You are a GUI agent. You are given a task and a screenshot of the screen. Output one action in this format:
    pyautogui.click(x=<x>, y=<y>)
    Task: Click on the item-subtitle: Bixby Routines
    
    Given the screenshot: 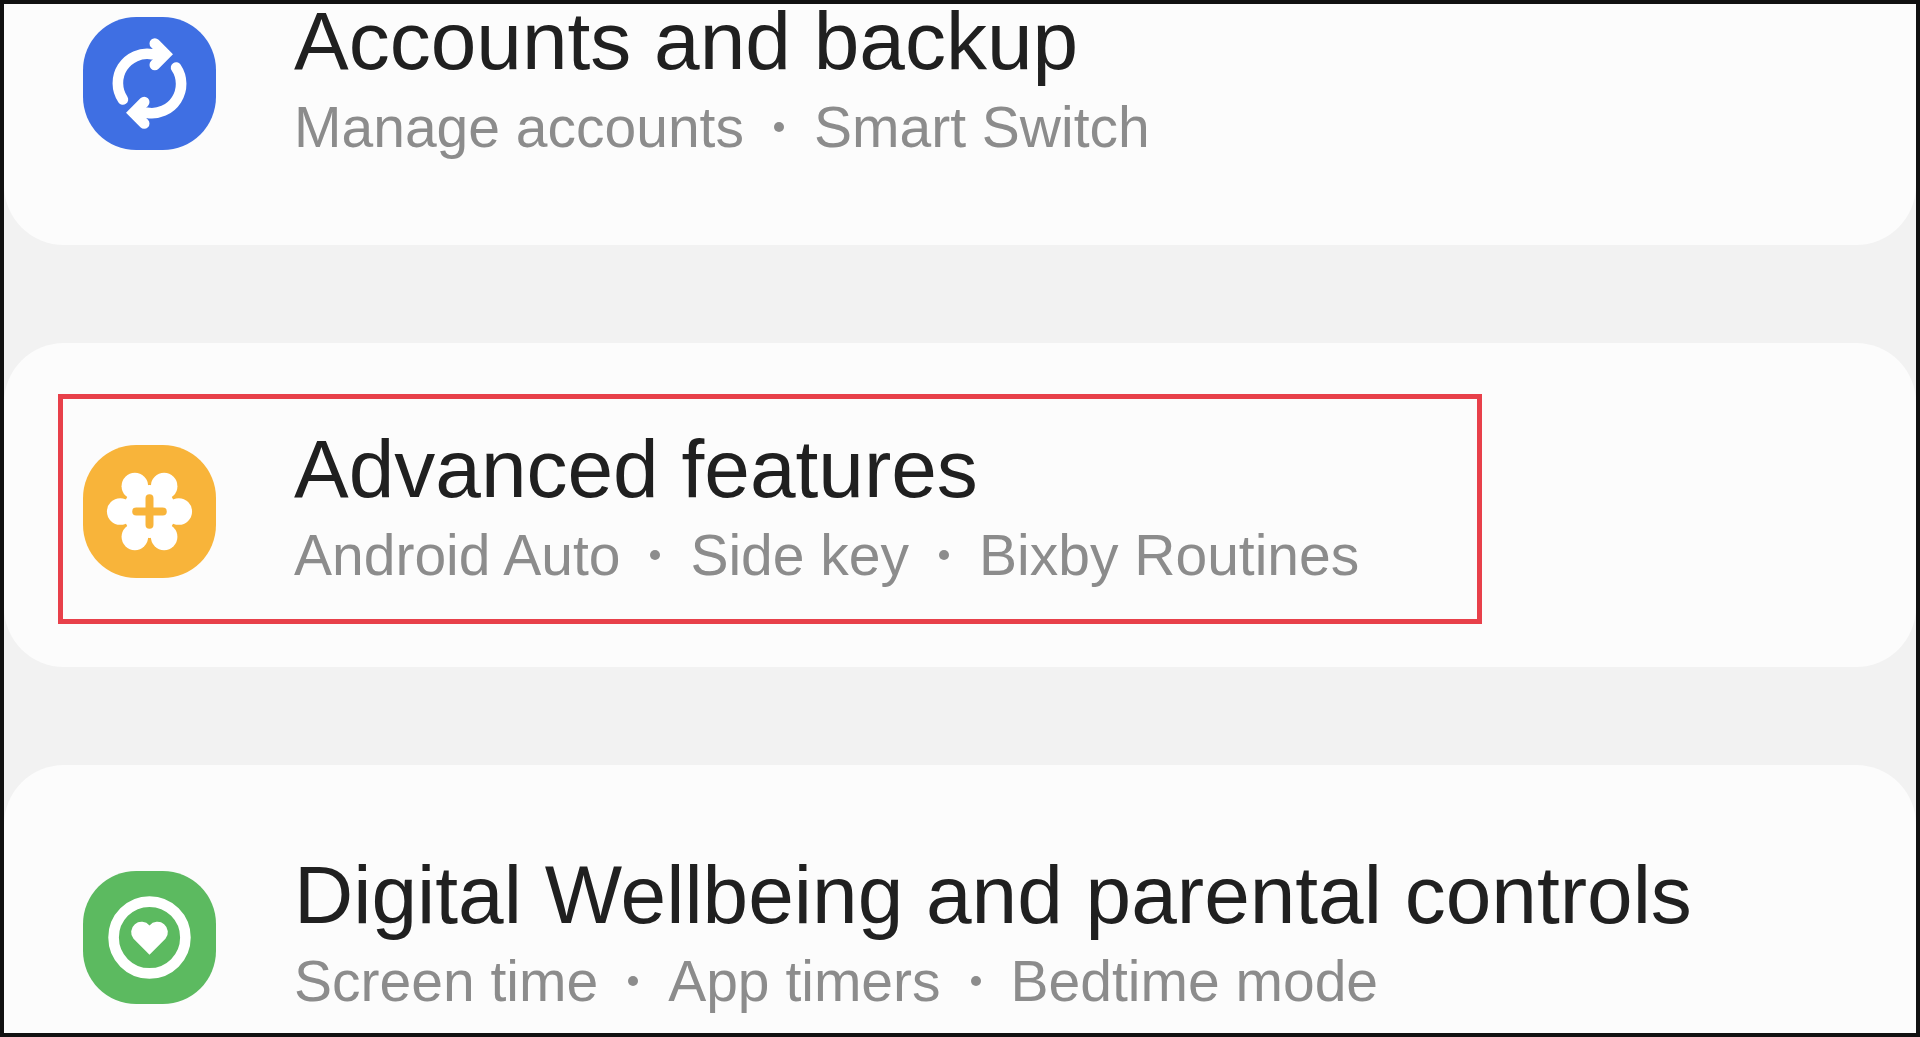 What is the action you would take?
    pyautogui.click(x=1169, y=555)
    